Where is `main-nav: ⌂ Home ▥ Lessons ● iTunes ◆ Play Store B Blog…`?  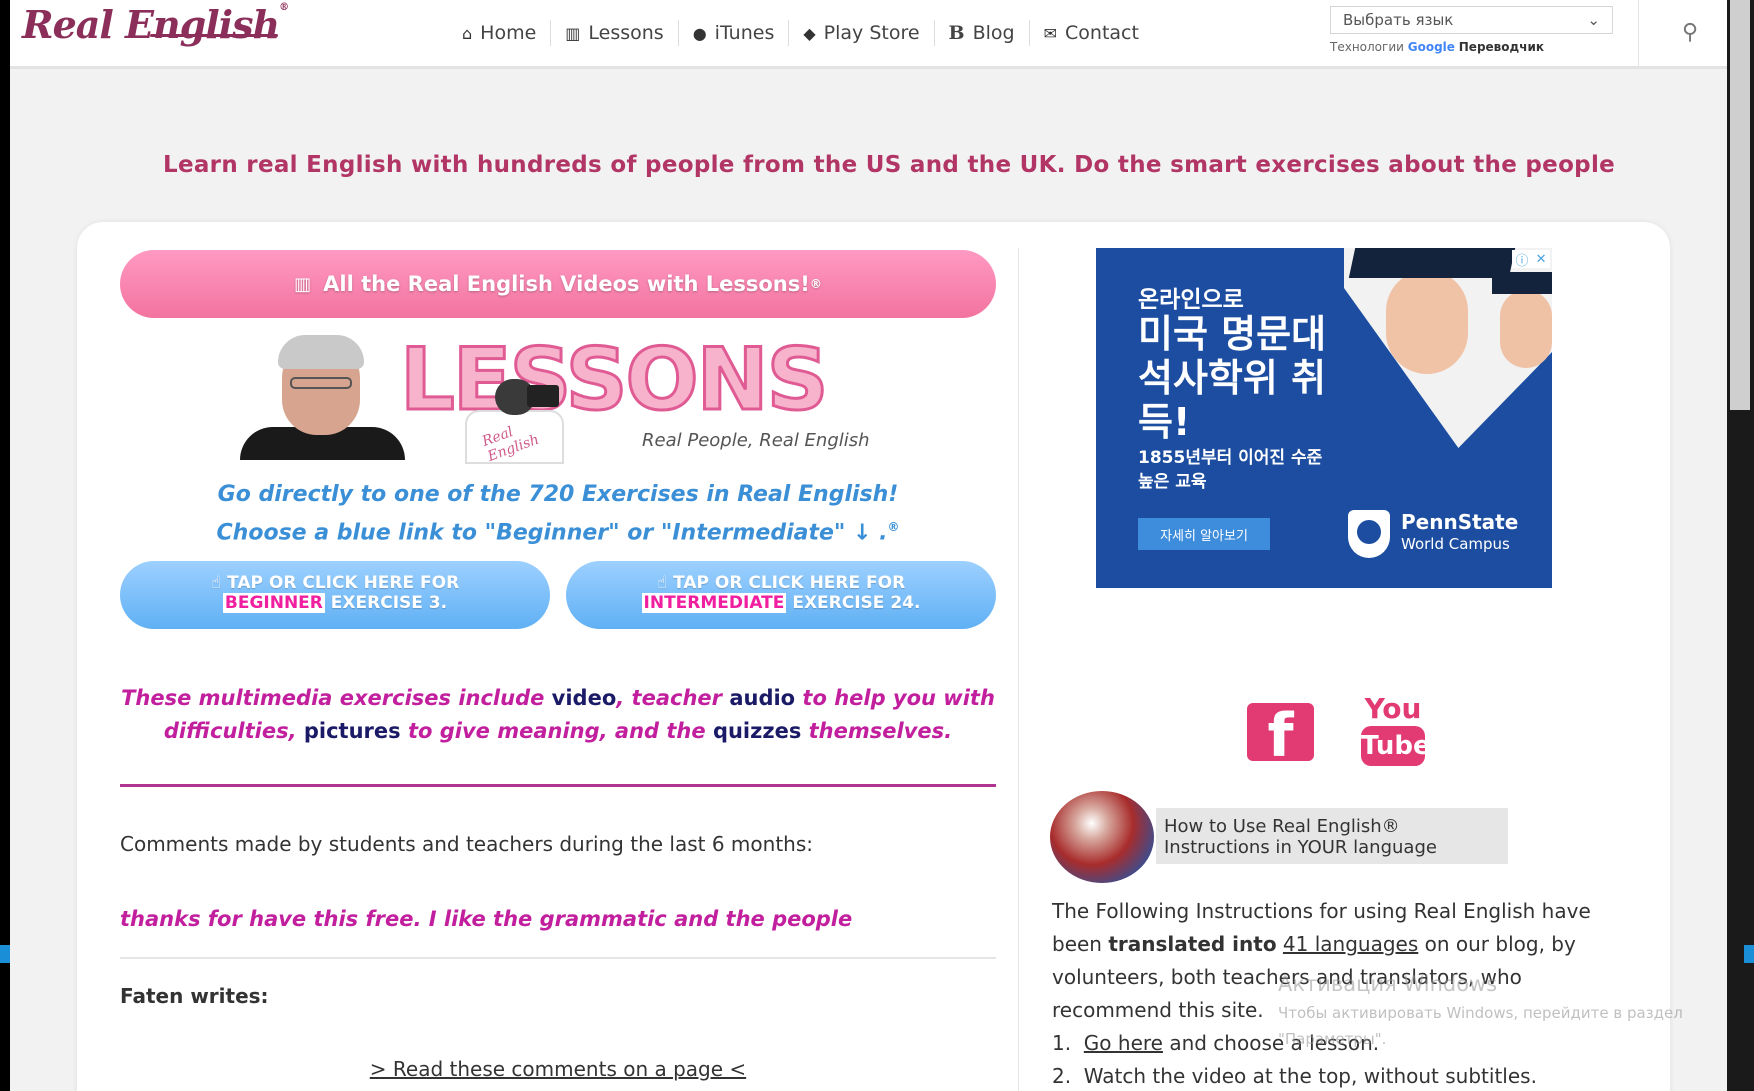 main-nav: ⌂ Home ▥ Lessons ● iTunes ◆ Play Store B Blog… is located at coordinates (800, 33).